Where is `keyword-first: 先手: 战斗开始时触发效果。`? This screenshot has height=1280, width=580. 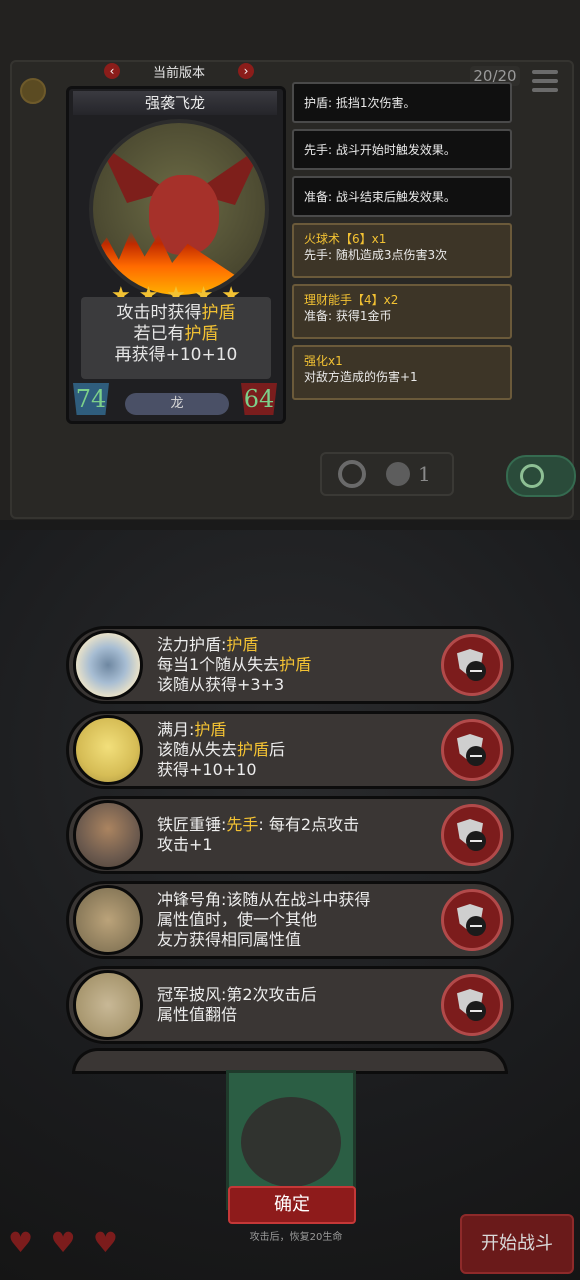
keyword-first: 先手: 战斗开始时触发效果。 is located at coordinates (402, 149).